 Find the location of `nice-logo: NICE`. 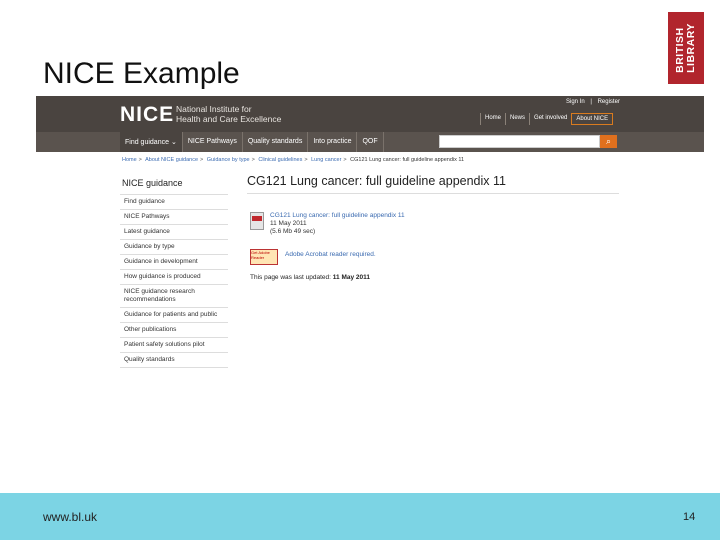

nice-logo: NICE is located at coordinates (147, 115).